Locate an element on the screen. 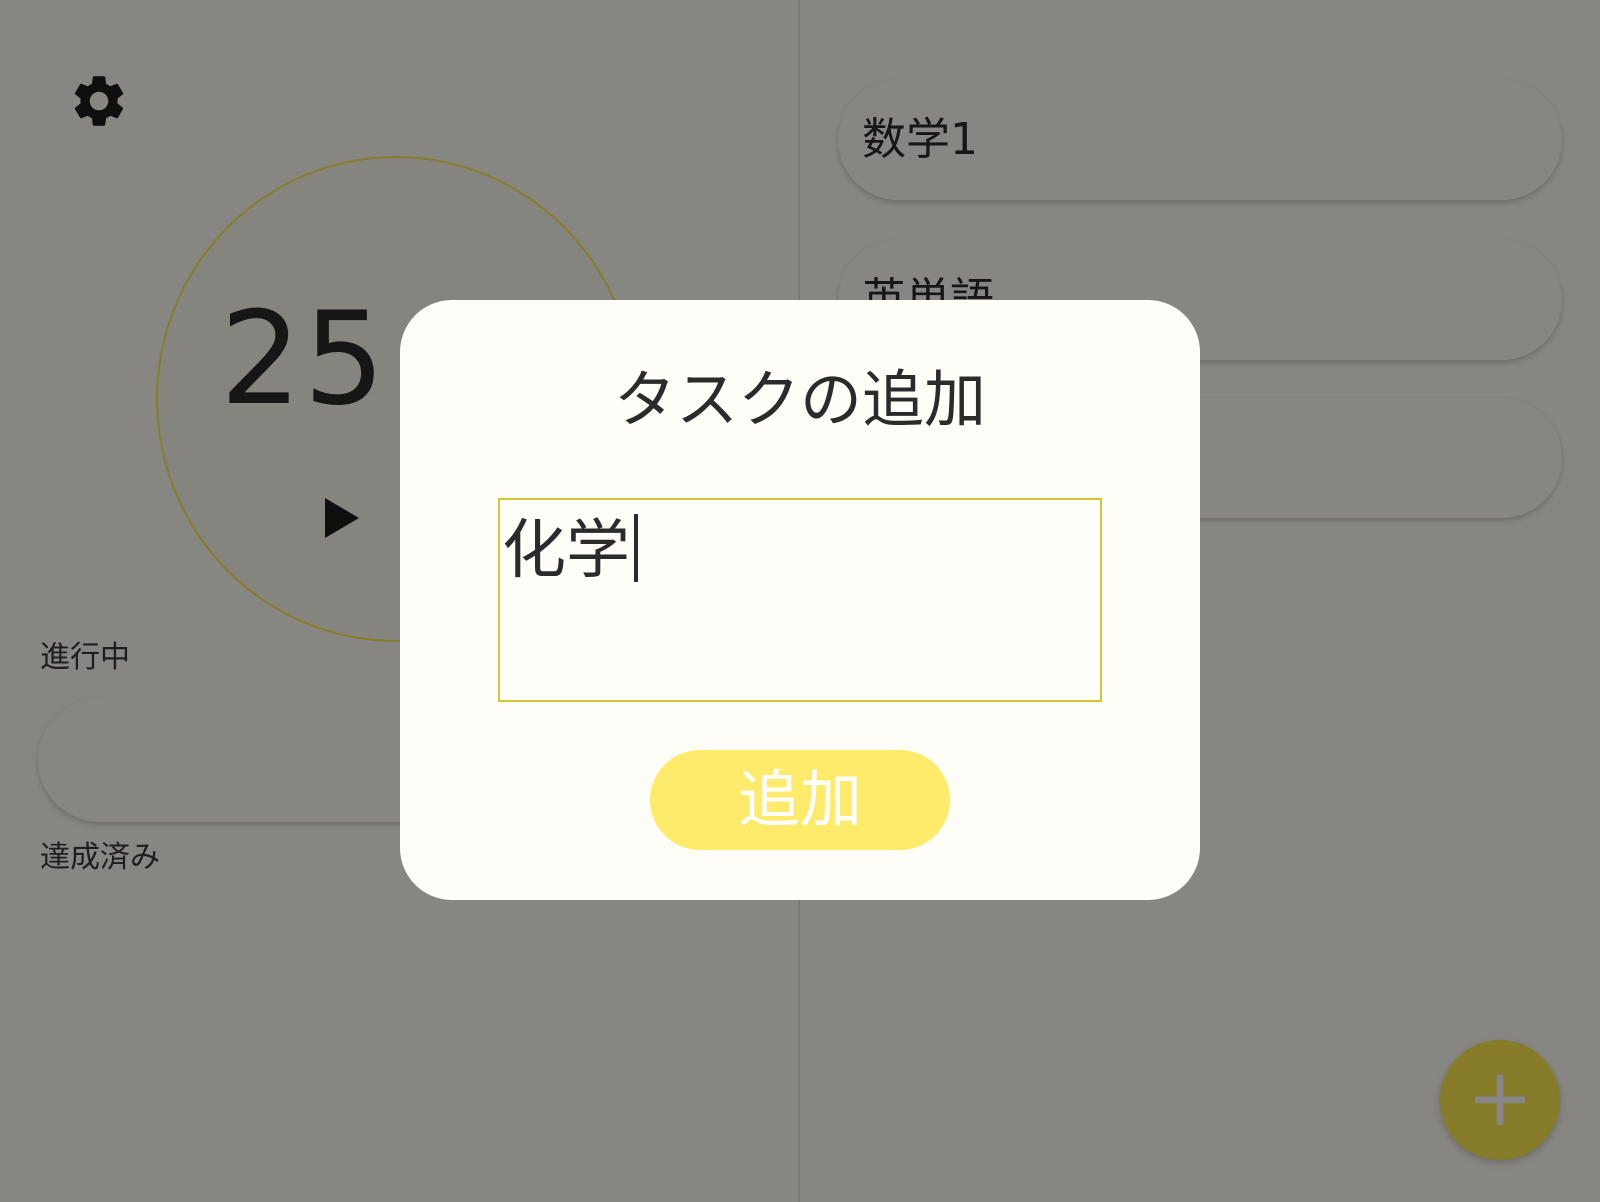 The width and height of the screenshot is (1600, 1202). task-name-input-value: 化学 is located at coordinates (570, 551).